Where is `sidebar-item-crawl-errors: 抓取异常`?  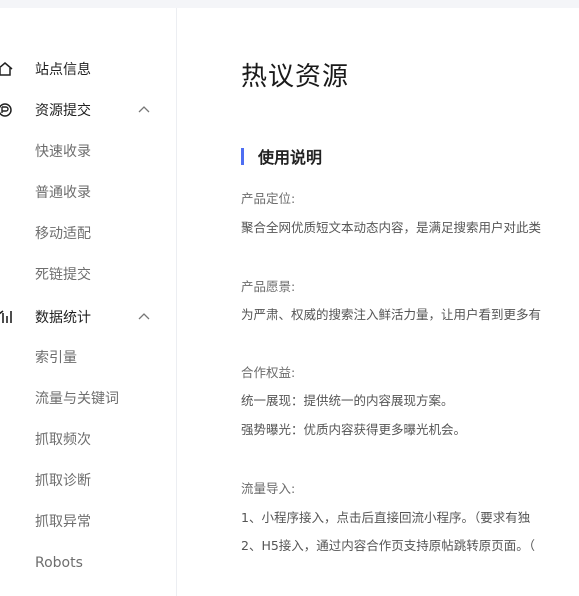 sidebar-item-crawl-errors: 抓取异常 is located at coordinates (88, 521).